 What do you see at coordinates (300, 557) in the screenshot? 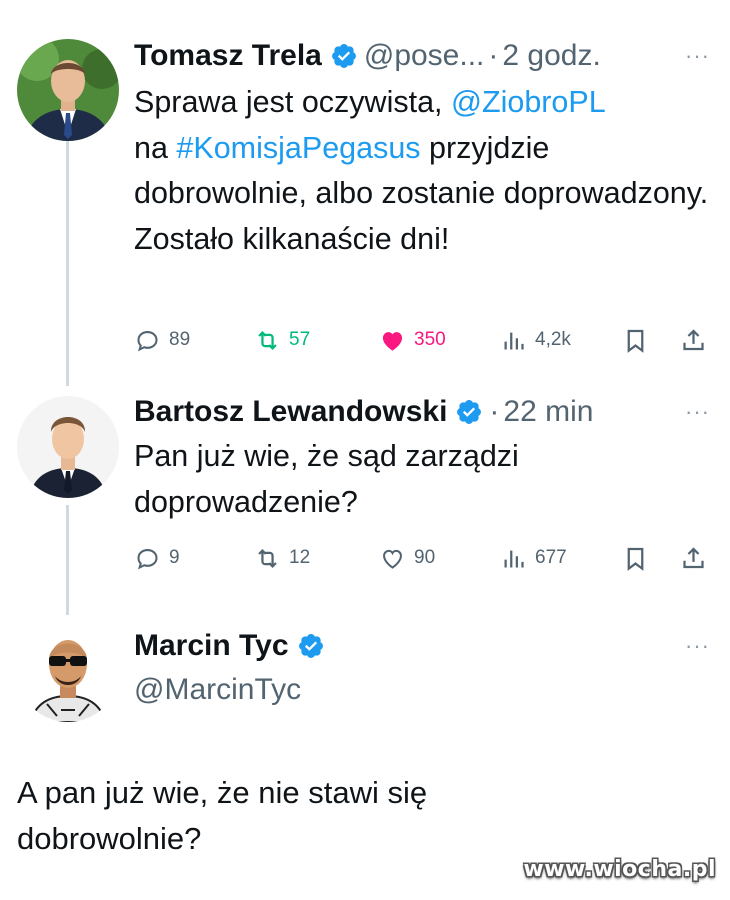
I see `repost-count: 12` at bounding box center [300, 557].